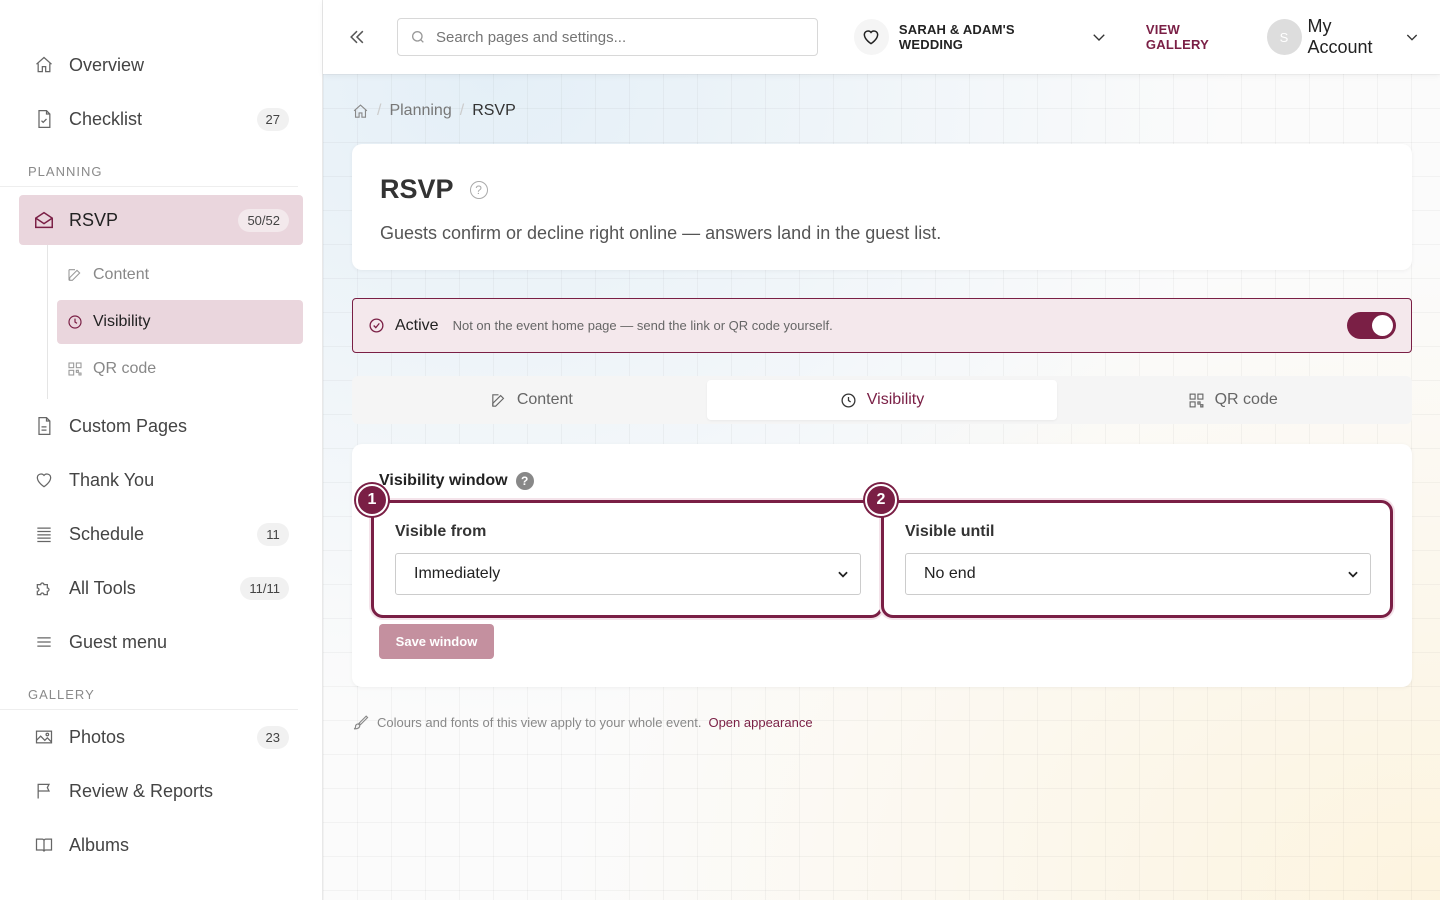  I want to click on visible-until-select: No end, so click(1138, 574).